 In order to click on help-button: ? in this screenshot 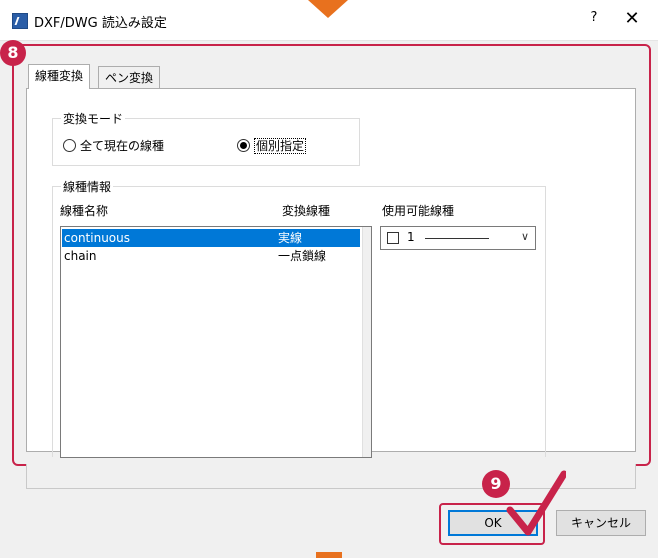, I will do `click(594, 20)`.